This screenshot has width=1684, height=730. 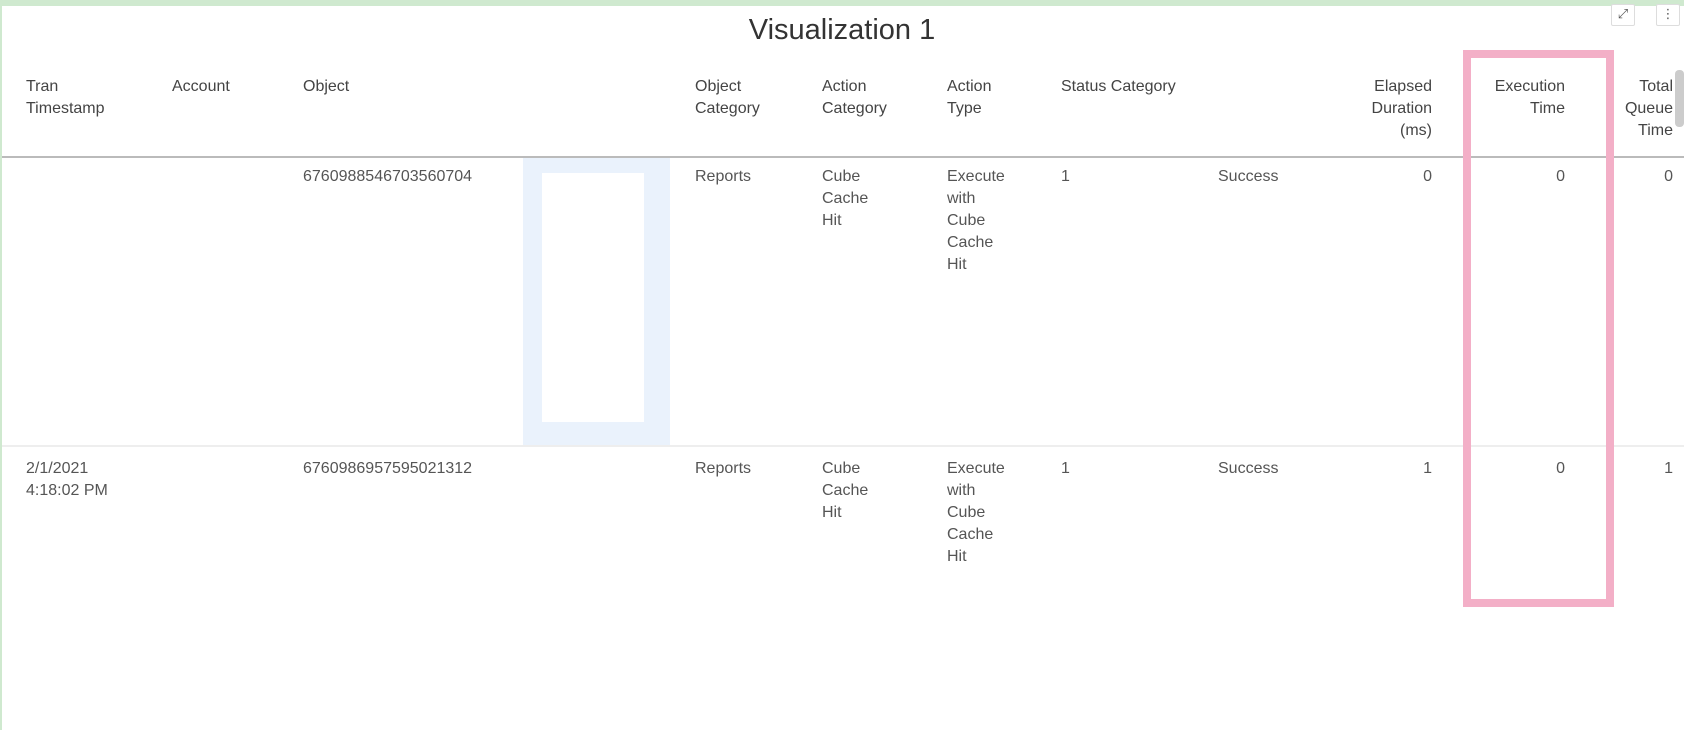 I want to click on execution-time-highlight, so click(x=1538, y=328).